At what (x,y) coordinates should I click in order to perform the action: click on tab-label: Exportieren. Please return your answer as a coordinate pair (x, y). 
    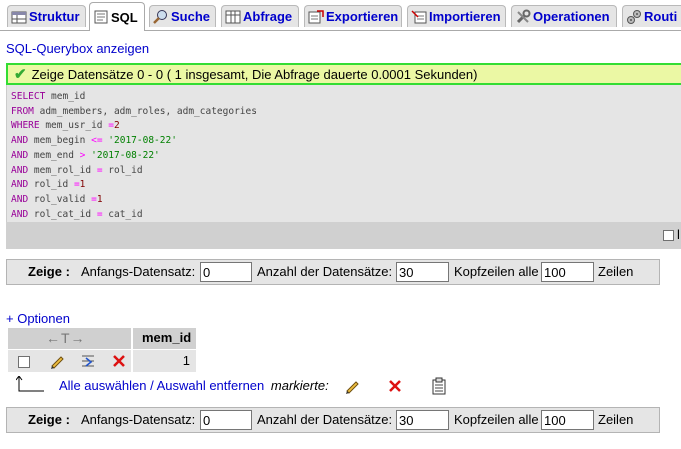
    Looking at the image, I should click on (362, 16).